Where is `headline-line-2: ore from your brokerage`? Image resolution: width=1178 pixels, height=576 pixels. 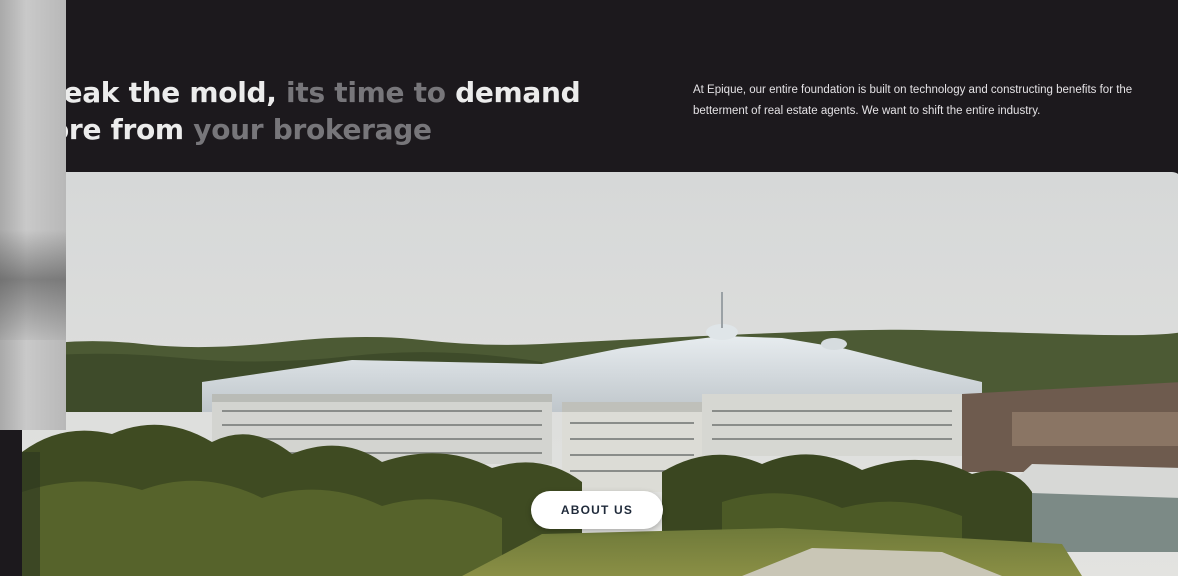
headline-line-2: ore from your brokerage is located at coordinates (241, 129).